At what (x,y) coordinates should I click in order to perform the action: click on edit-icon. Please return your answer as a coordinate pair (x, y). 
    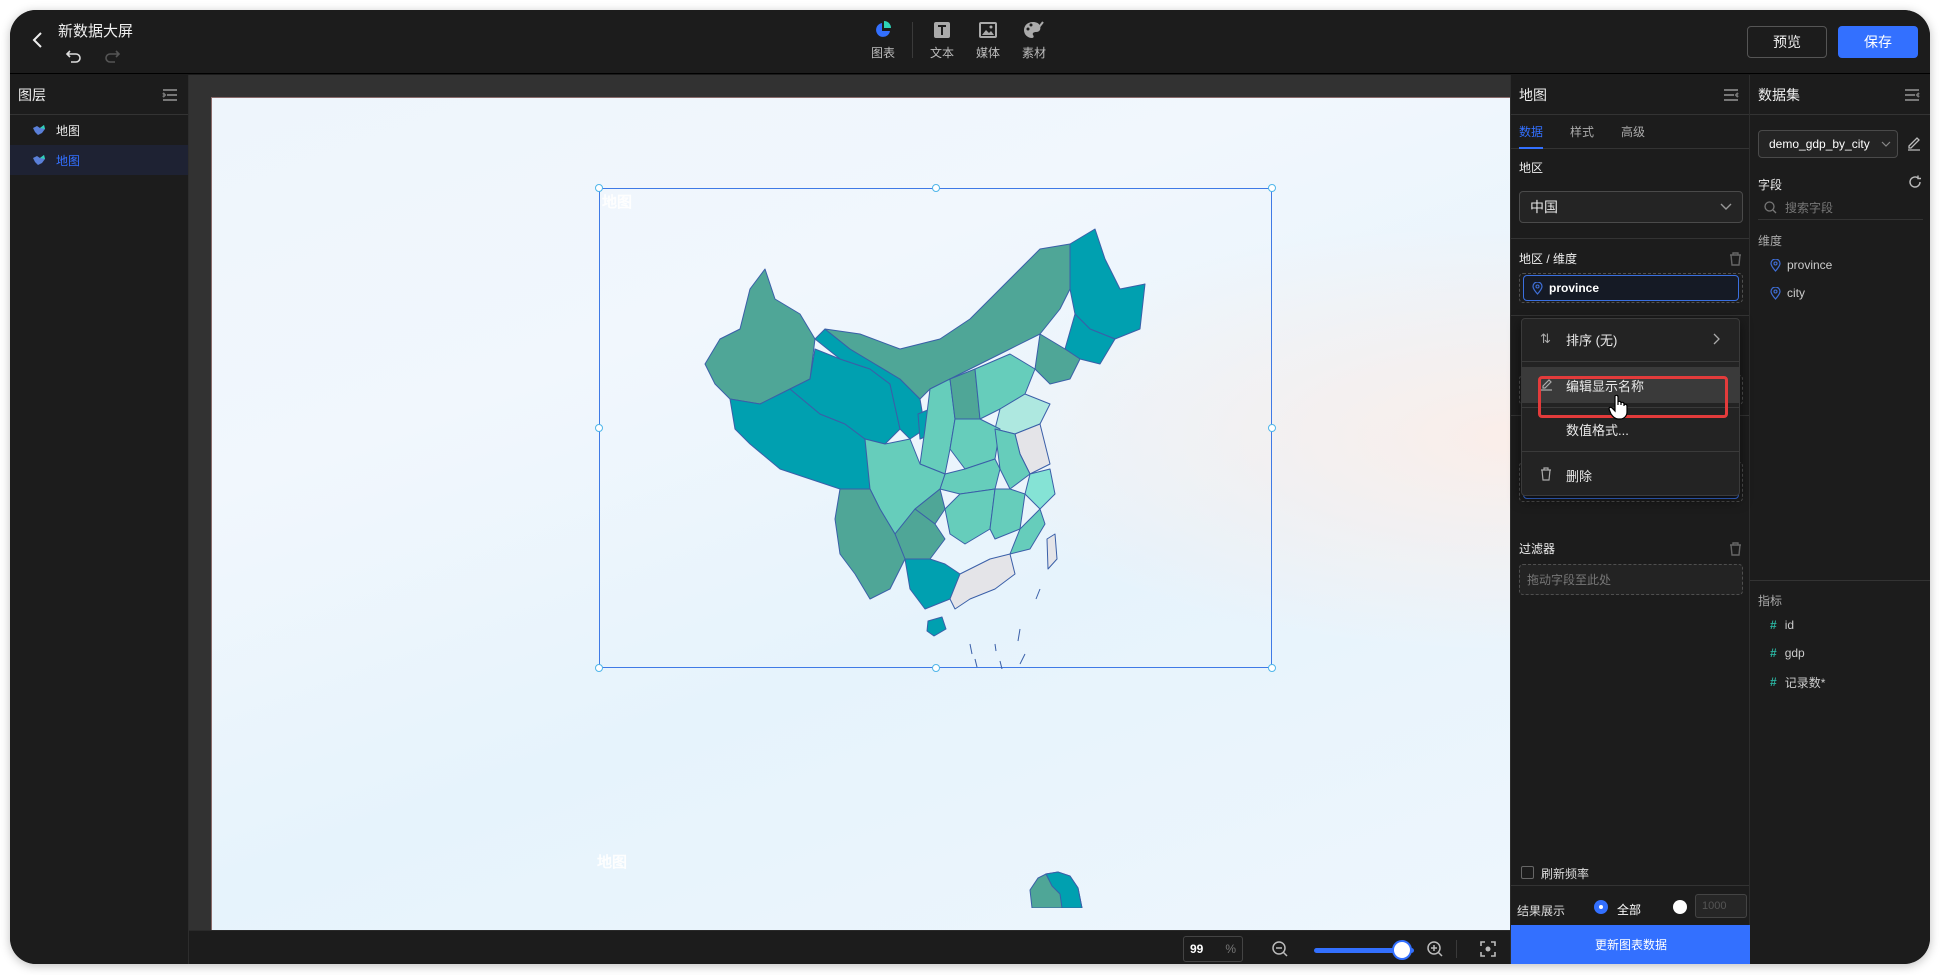
    Looking at the image, I should click on (1914, 143).